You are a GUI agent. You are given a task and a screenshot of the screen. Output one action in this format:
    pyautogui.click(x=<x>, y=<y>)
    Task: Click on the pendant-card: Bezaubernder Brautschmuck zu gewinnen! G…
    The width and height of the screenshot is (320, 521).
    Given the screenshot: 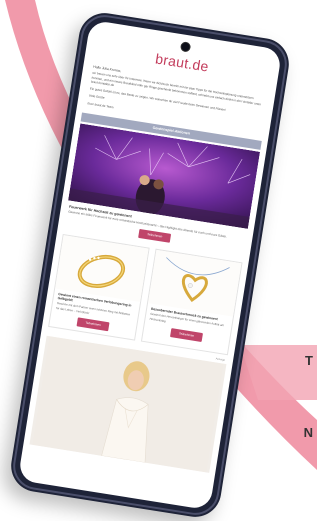 What is the action you would take?
    pyautogui.click(x=191, y=302)
    